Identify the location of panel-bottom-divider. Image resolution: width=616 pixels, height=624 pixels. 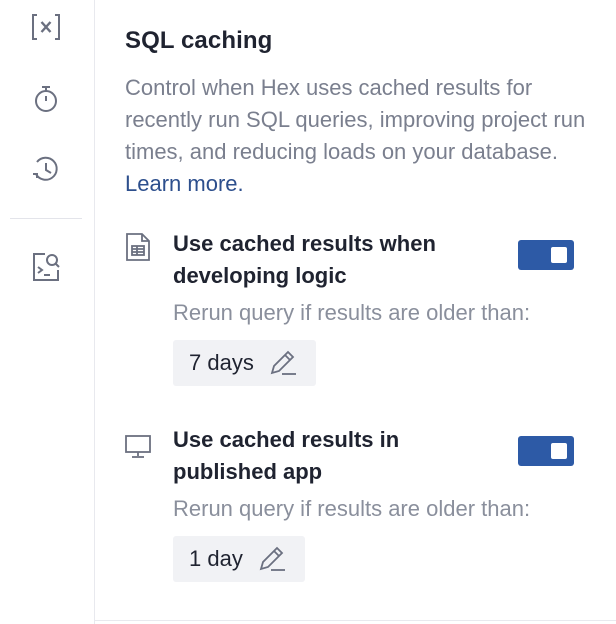
(355, 620).